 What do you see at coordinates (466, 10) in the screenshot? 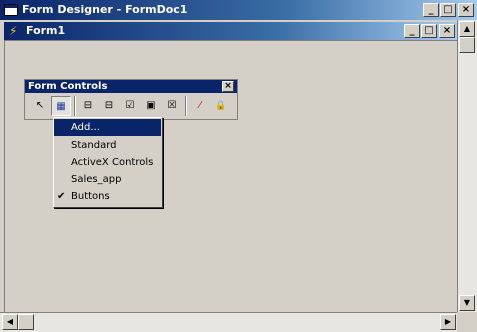
I see `app-close-button: ×` at bounding box center [466, 10].